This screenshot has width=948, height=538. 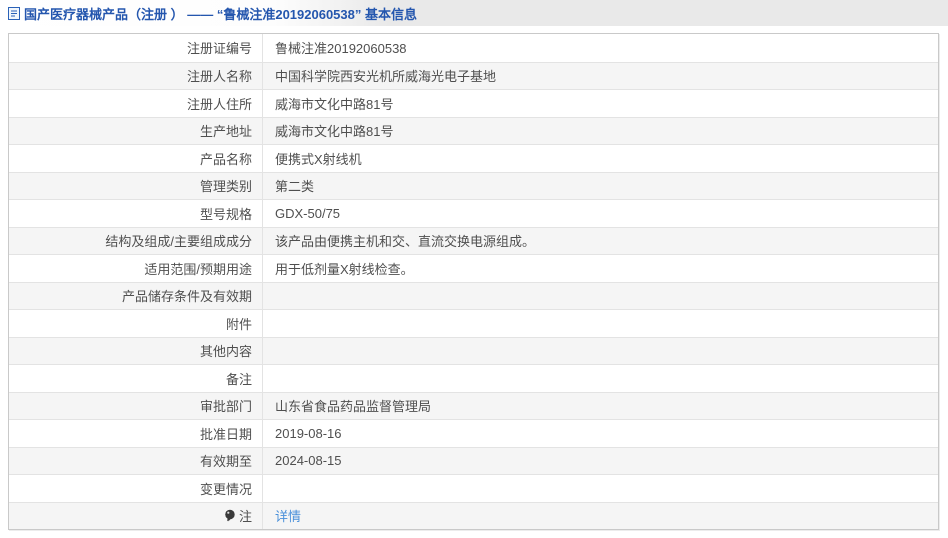 What do you see at coordinates (308, 461) in the screenshot?
I see `row-value: 2024-08-15` at bounding box center [308, 461].